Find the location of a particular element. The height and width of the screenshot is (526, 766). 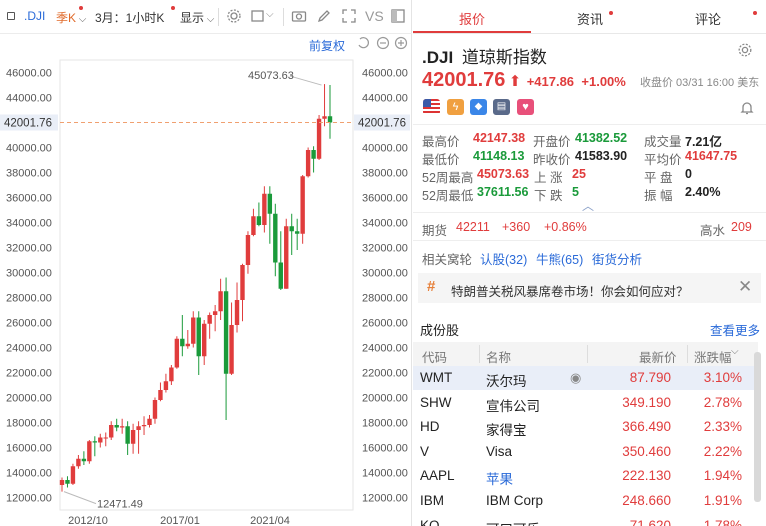

y-tick-label-left: 32000.00 is located at coordinates (29, 249).